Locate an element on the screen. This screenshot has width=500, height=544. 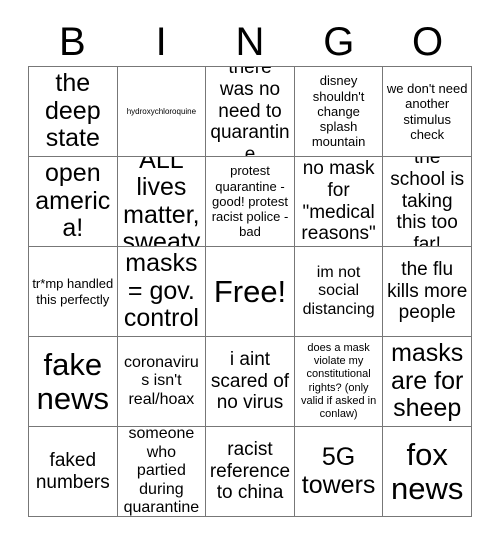
bingo-cell-r2c2: ALL lives matter, sweaty is located at coordinates (162, 202).